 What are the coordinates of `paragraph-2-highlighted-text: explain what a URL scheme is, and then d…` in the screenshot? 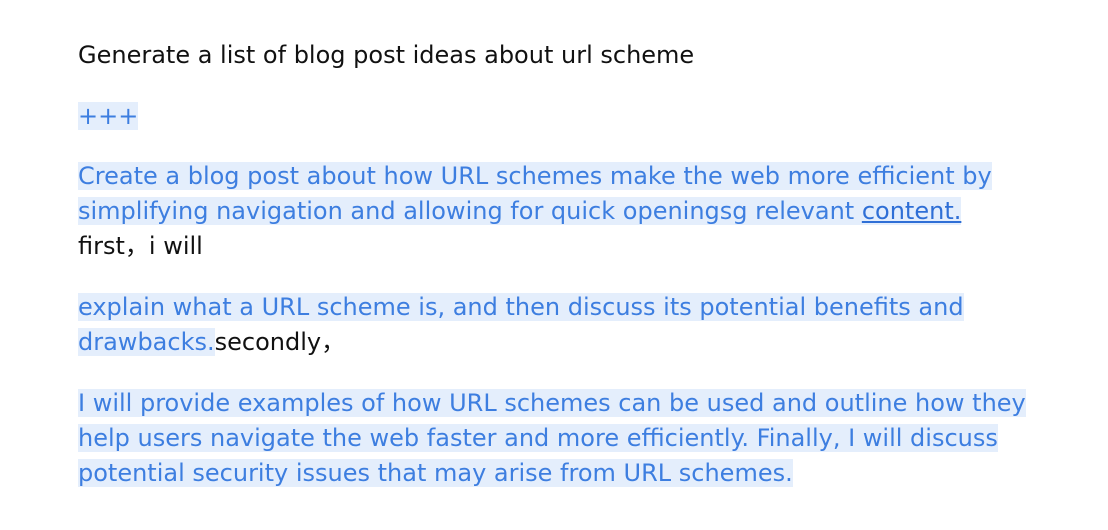 It's located at (521, 324).